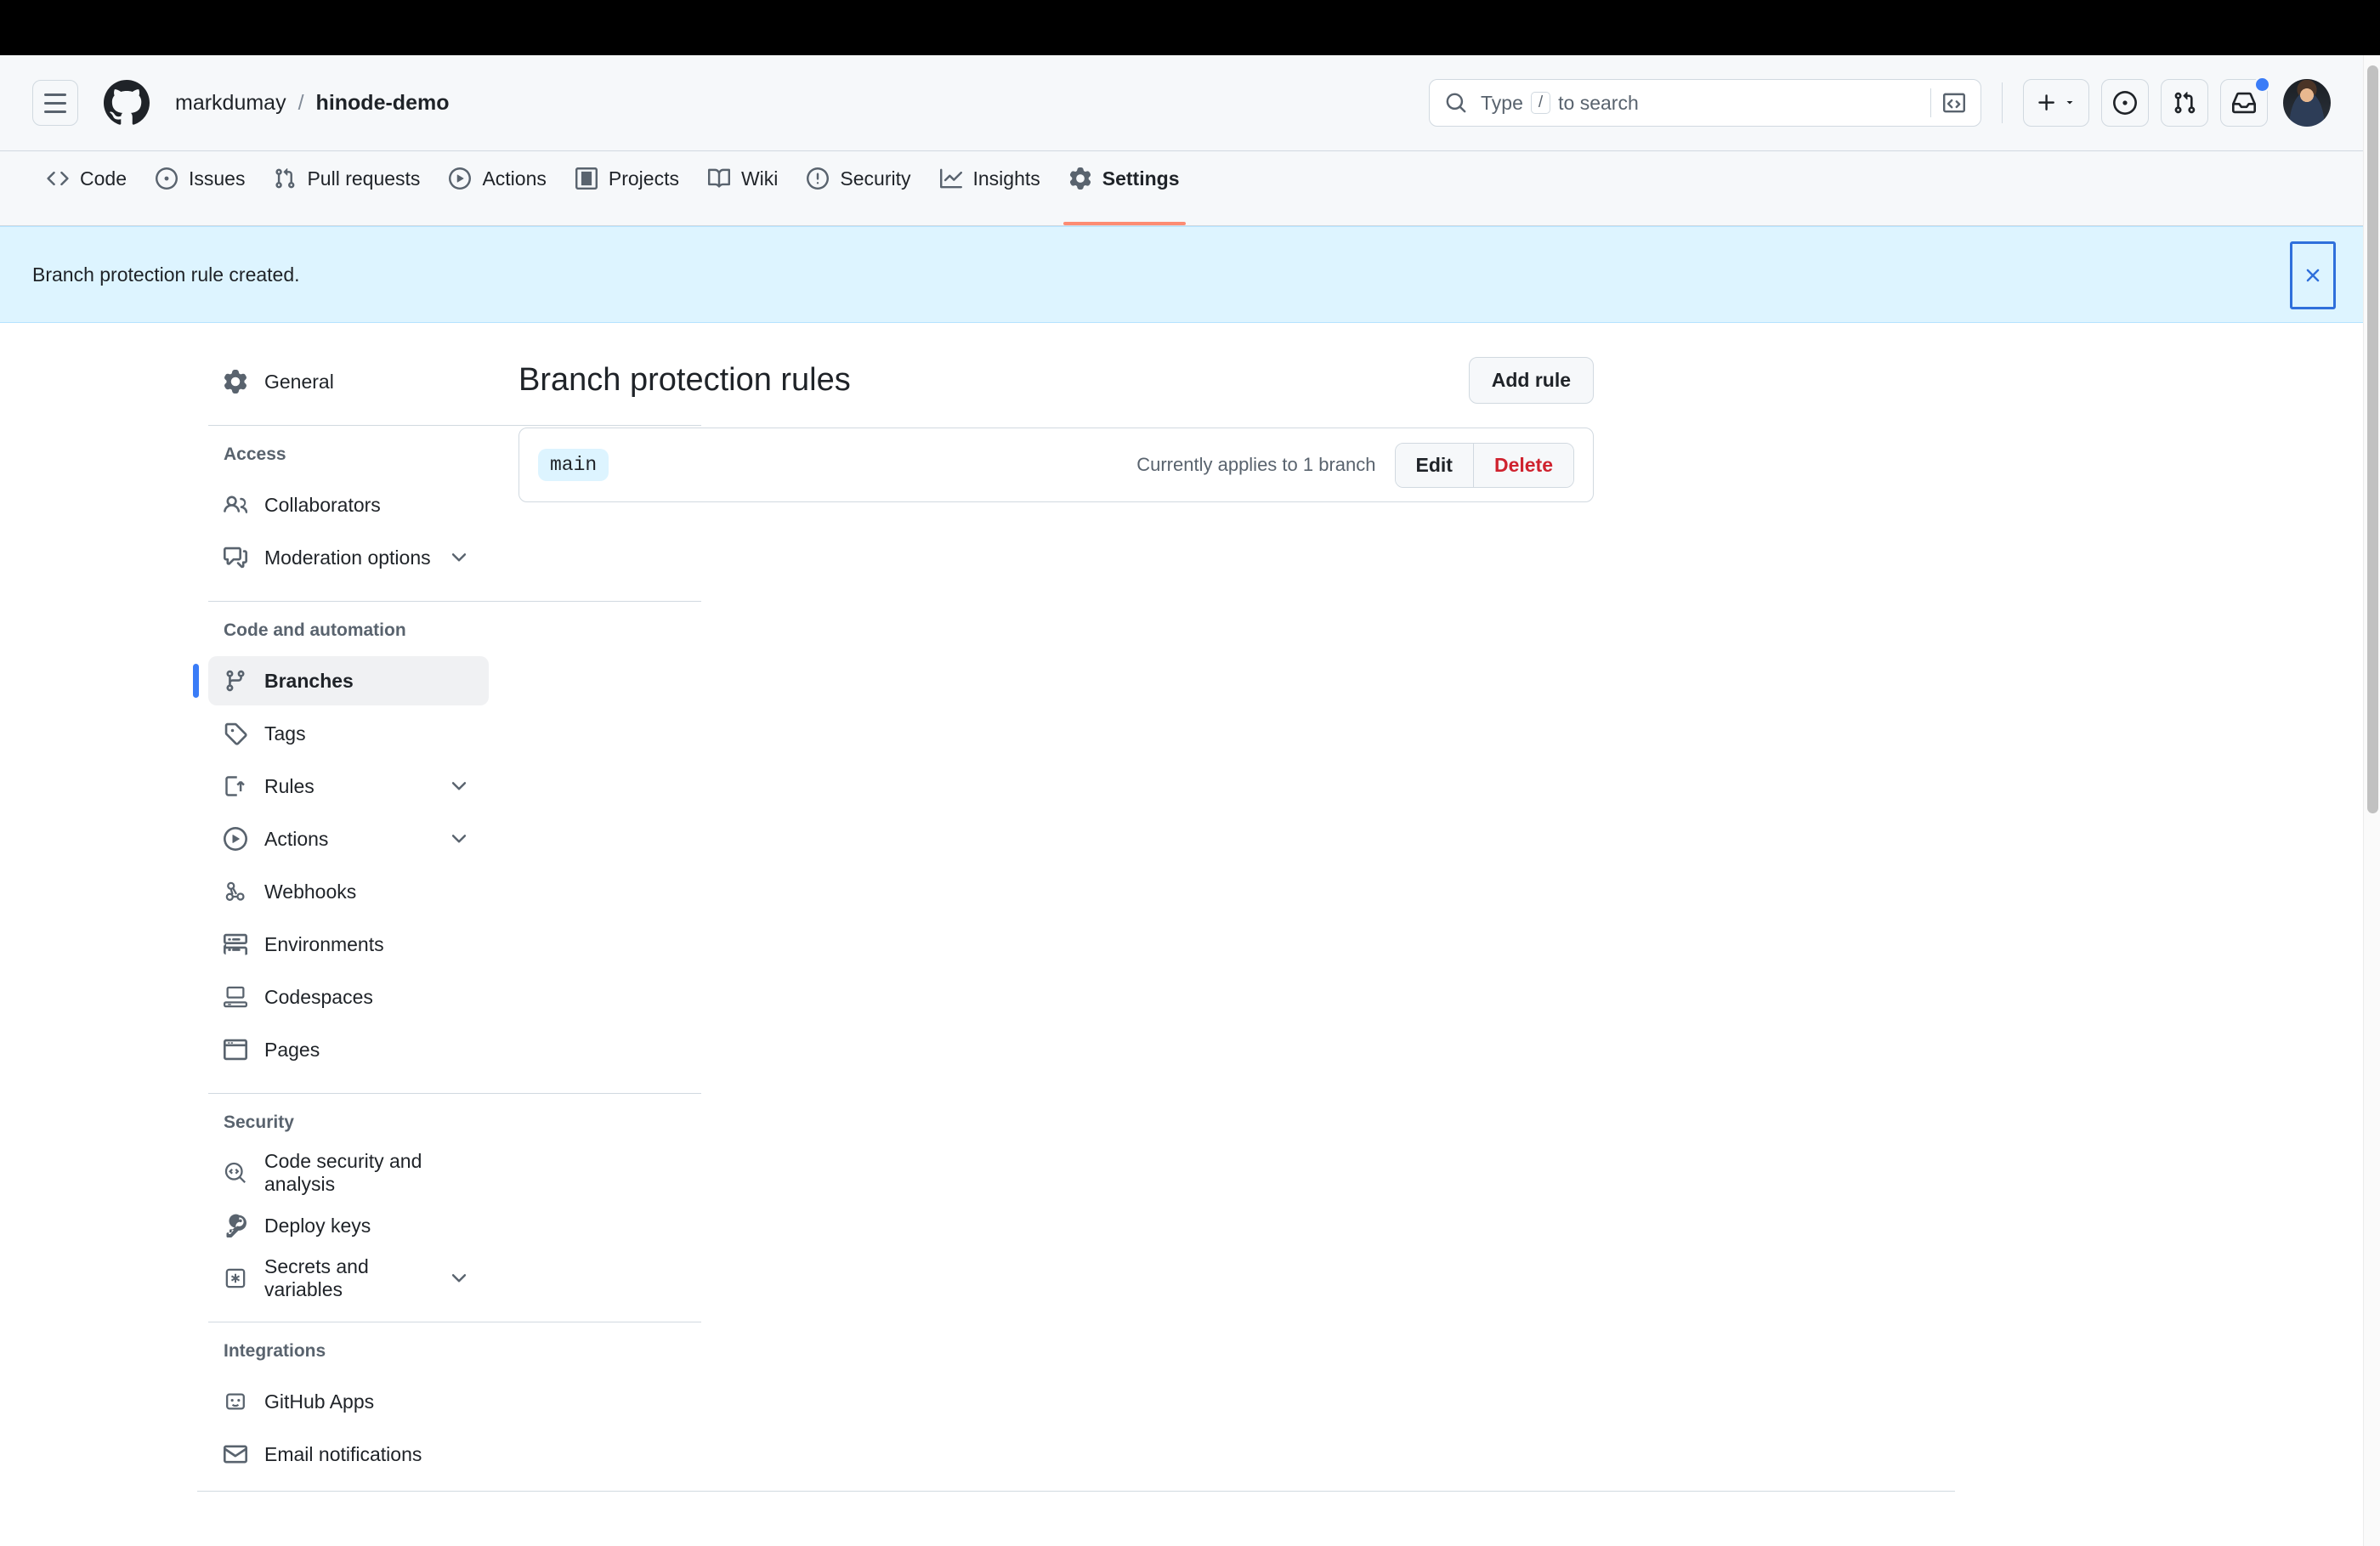  What do you see at coordinates (230, 103) in the screenshot?
I see `breadcrumb-owner: markdumay` at bounding box center [230, 103].